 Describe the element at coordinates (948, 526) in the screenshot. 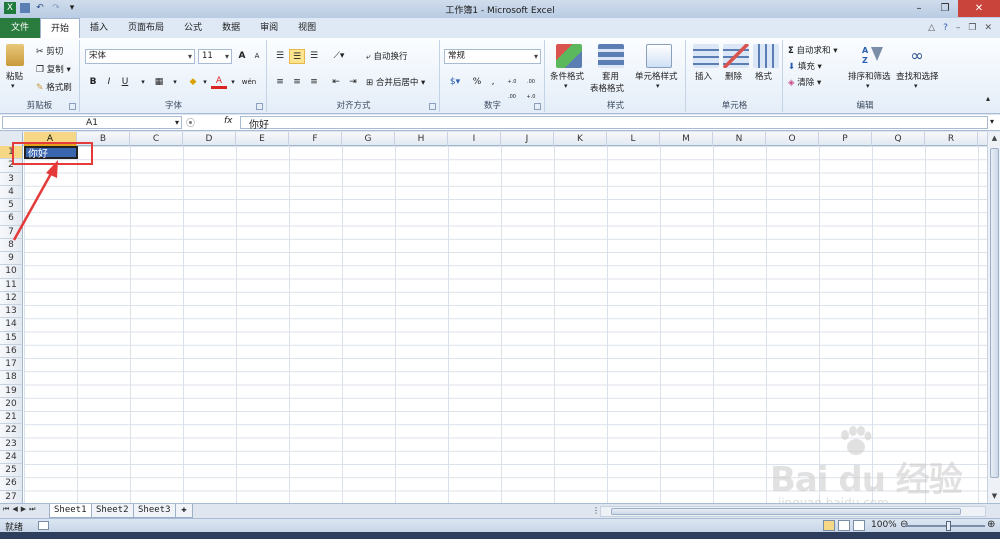

I see `zoom-slider-knob` at that location.